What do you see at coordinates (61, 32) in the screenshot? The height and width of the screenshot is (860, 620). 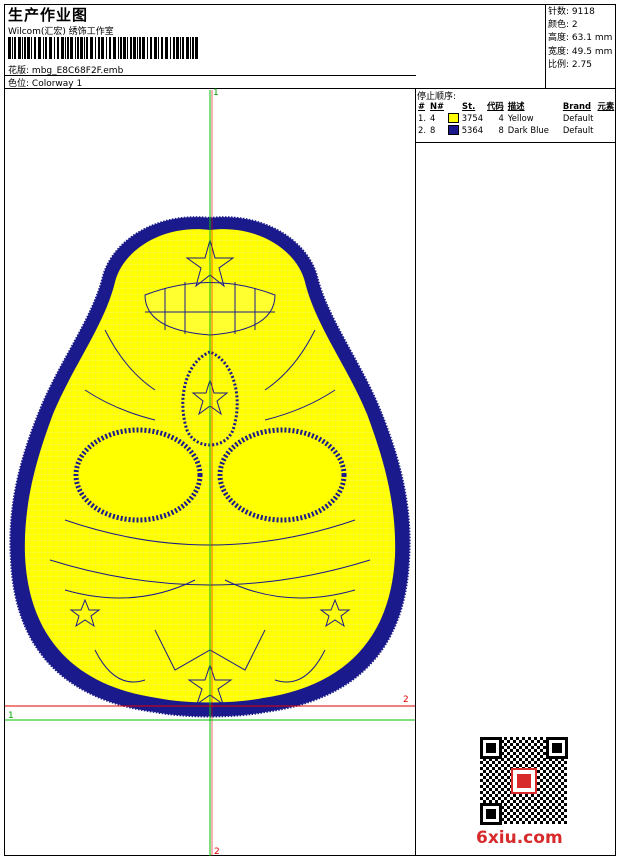 I see `company-name: Wilcom(汇宏) 绣饰工作室` at bounding box center [61, 32].